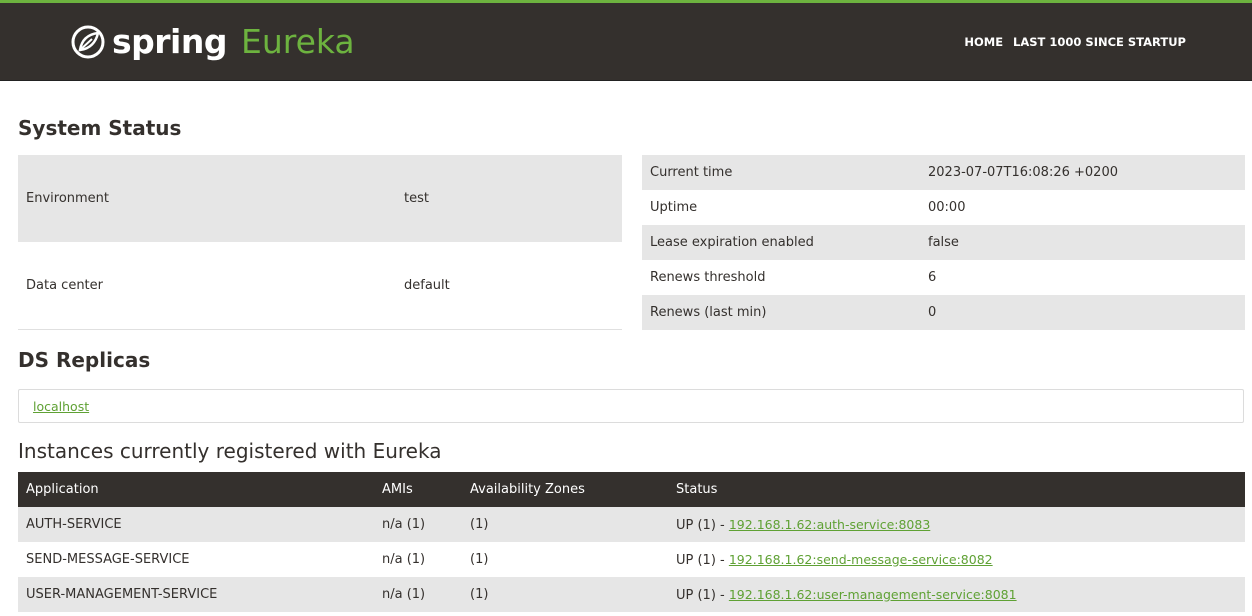 Image resolution: width=1252 pixels, height=616 pixels. Describe the element at coordinates (829, 524) in the screenshot. I see `instance-link: 192.168.1.62:auth-service:8083` at that location.